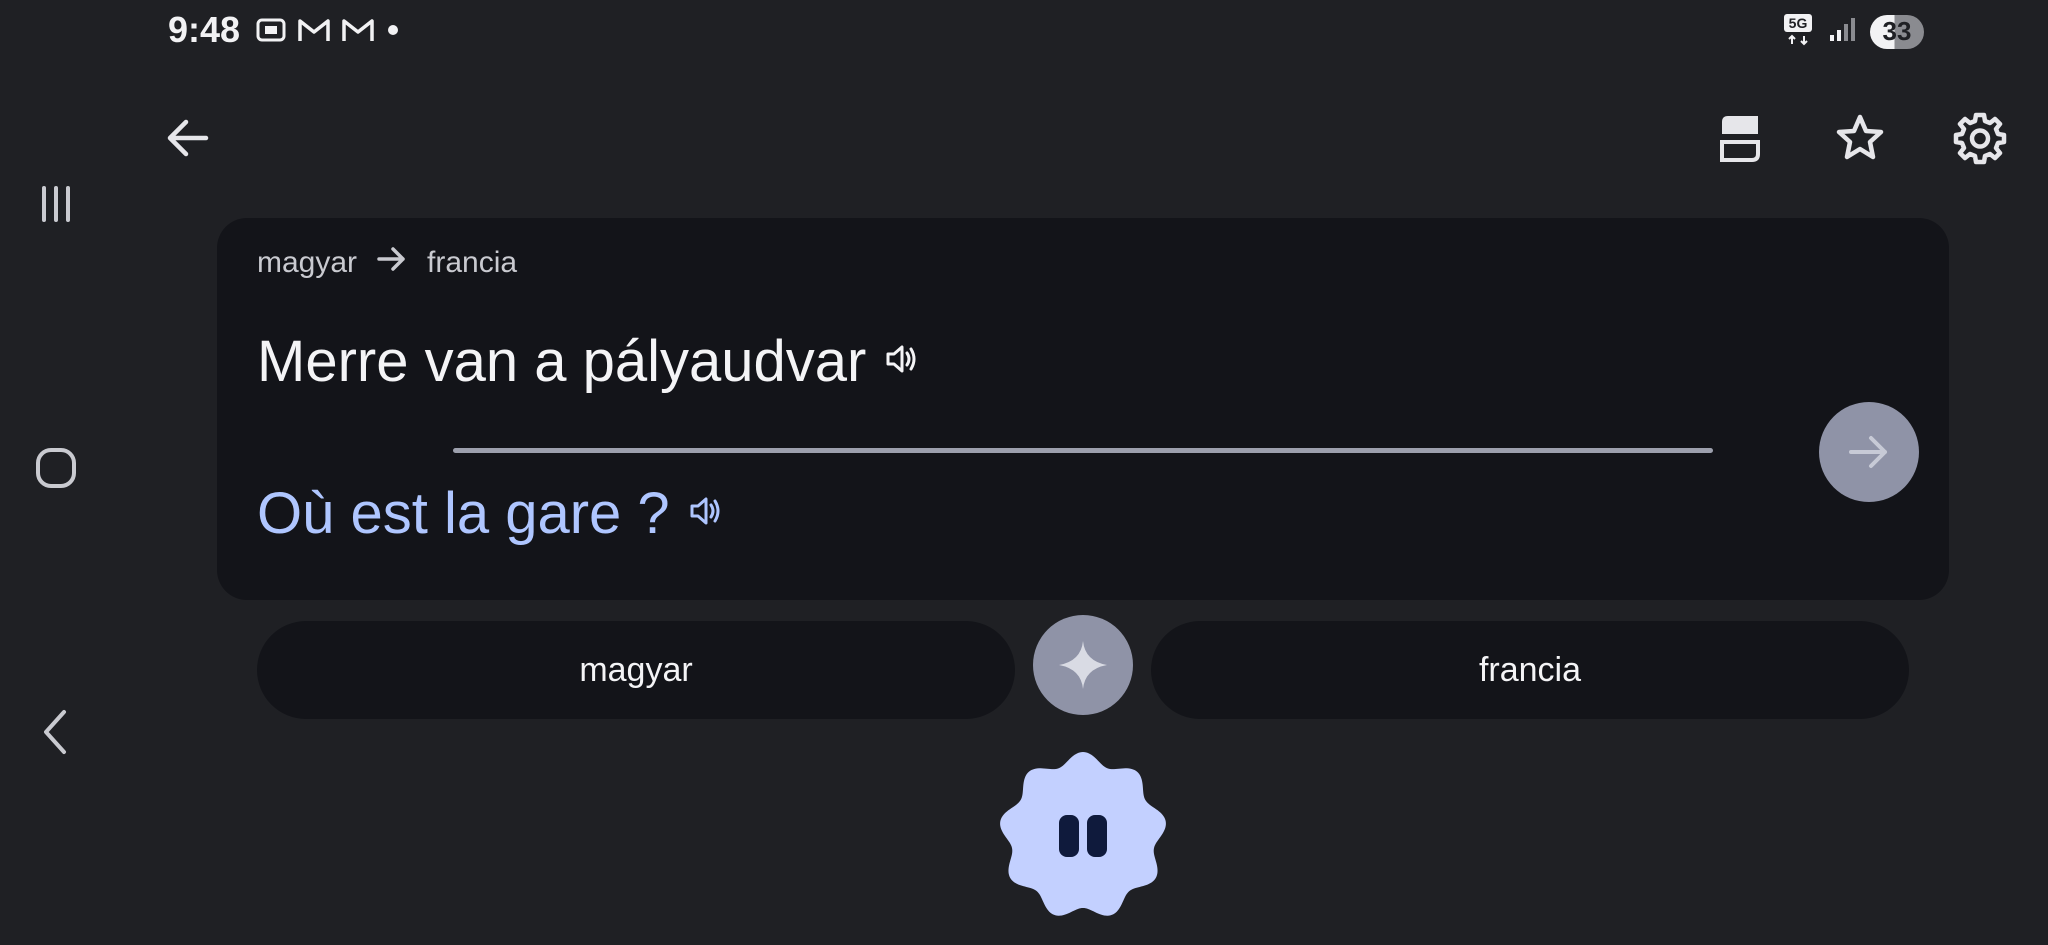  I want to click on system-navigation-bar, so click(56, 472).